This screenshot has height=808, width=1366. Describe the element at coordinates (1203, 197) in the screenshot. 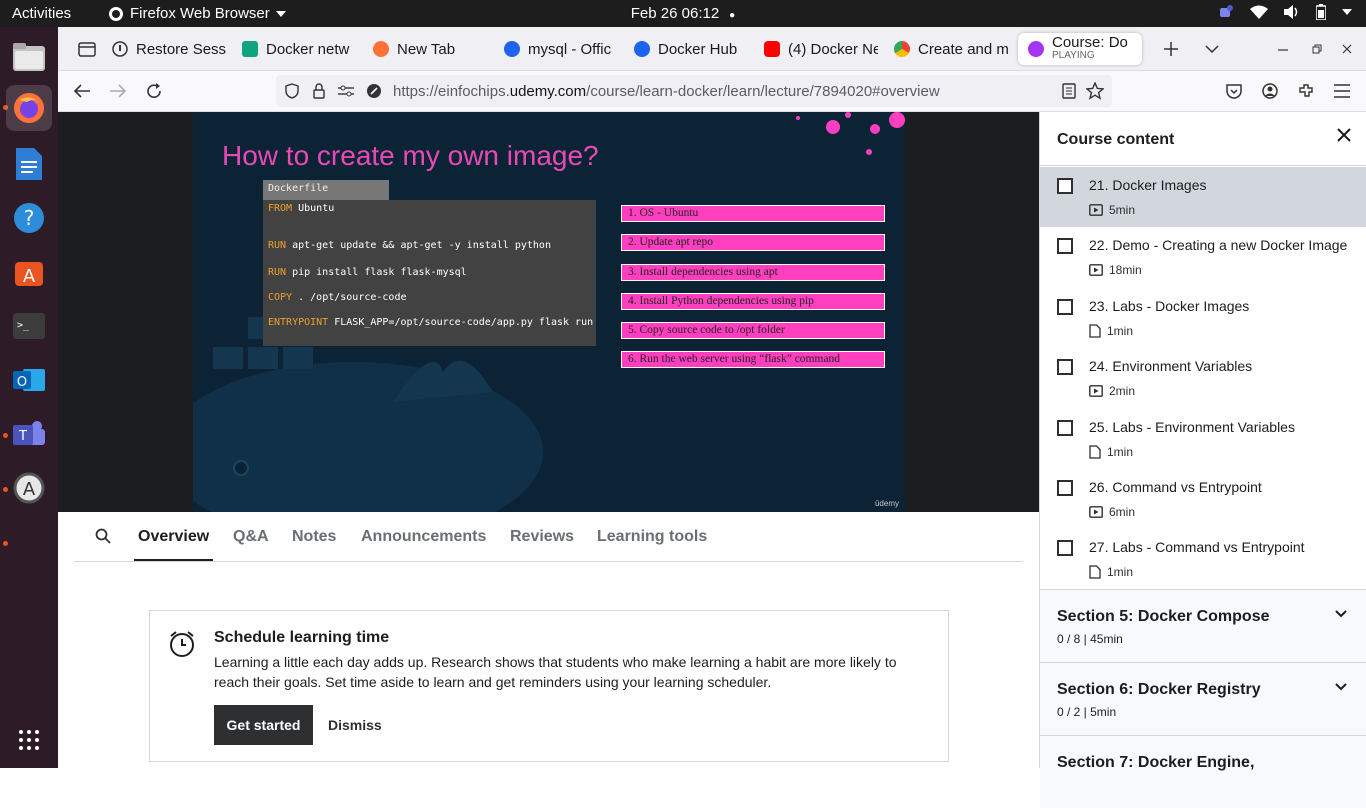

I see `lecture-item: 21. Docker Images 5min` at that location.